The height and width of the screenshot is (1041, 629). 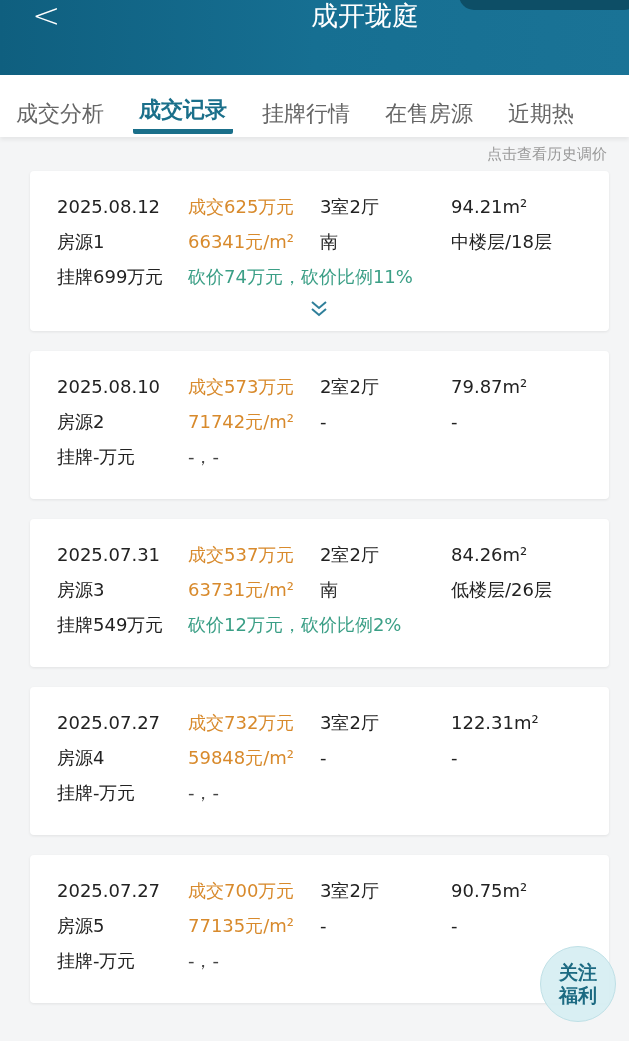 I want to click on tab: 在售房源, so click(x=429, y=106).